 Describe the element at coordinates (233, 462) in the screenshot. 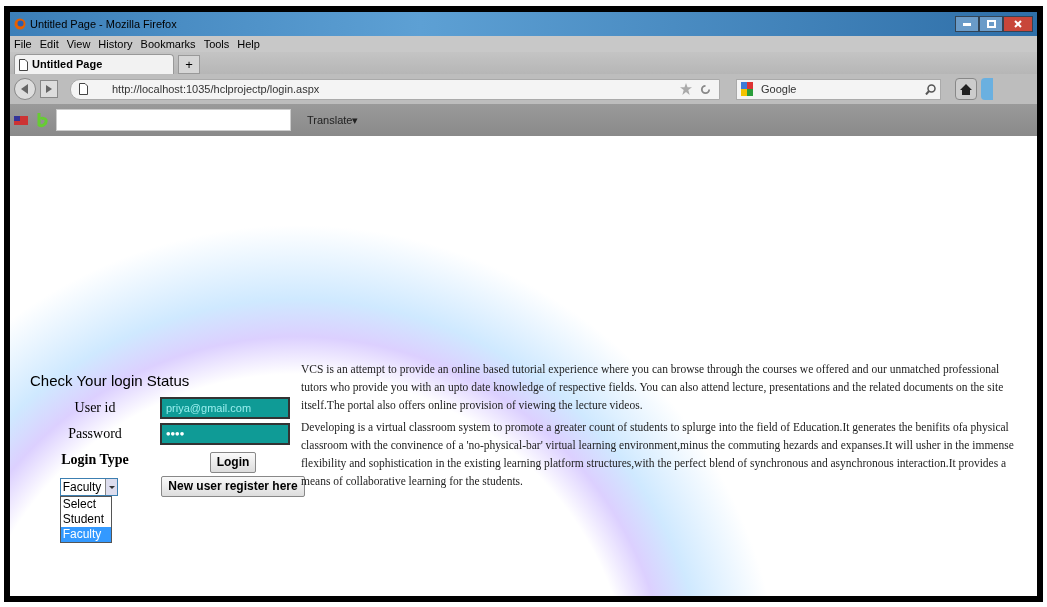

I see `login-button: Login` at that location.